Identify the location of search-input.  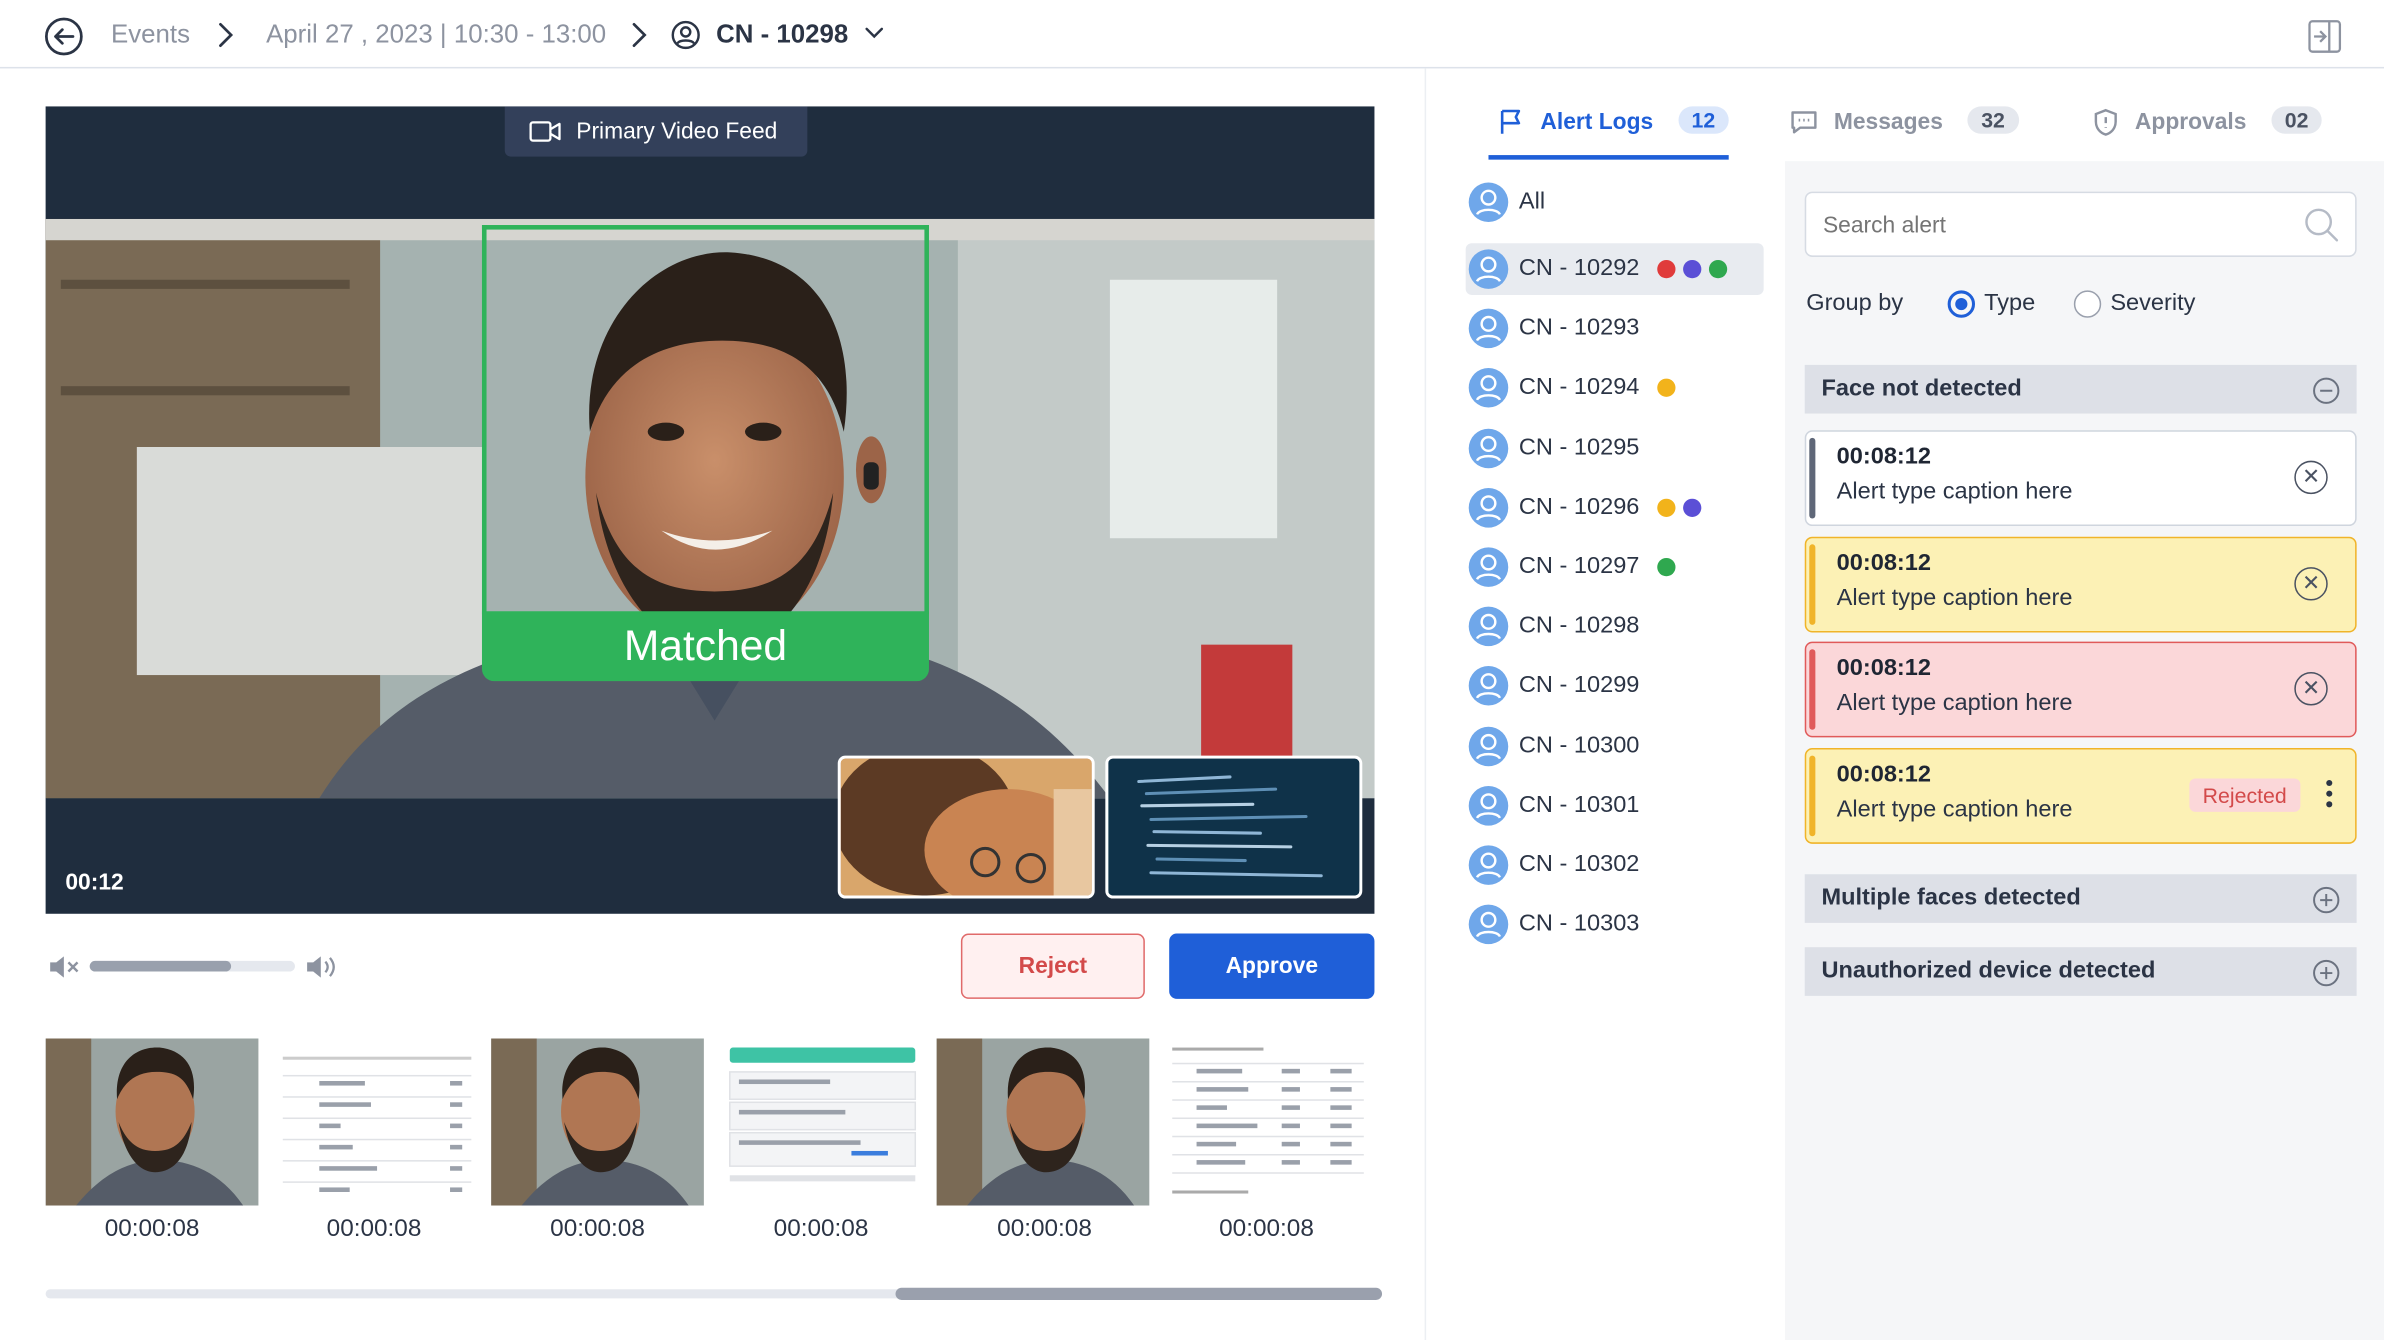
(2051, 225).